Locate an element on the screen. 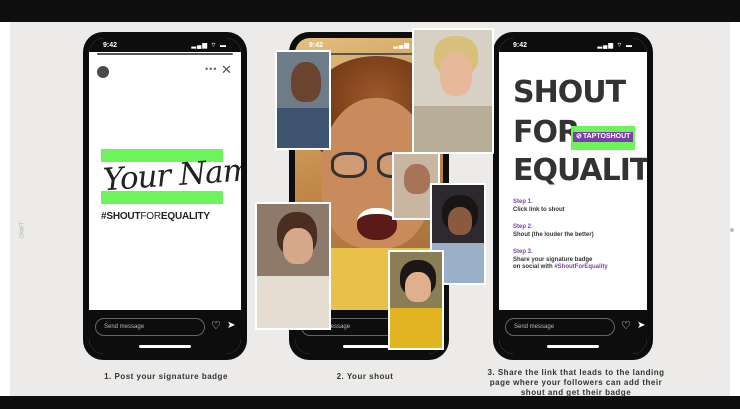 The width and height of the screenshot is (740, 409). taptoshout-label: ⊘TAPTOSHOUT is located at coordinates (603, 137).